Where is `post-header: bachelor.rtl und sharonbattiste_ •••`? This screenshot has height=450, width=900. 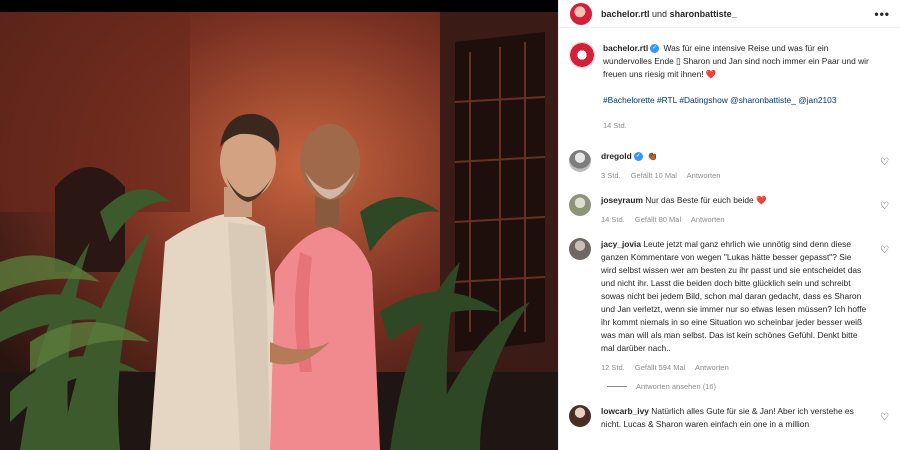
post-header: bachelor.rtl und sharonbattiste_ ••• is located at coordinates (729, 14).